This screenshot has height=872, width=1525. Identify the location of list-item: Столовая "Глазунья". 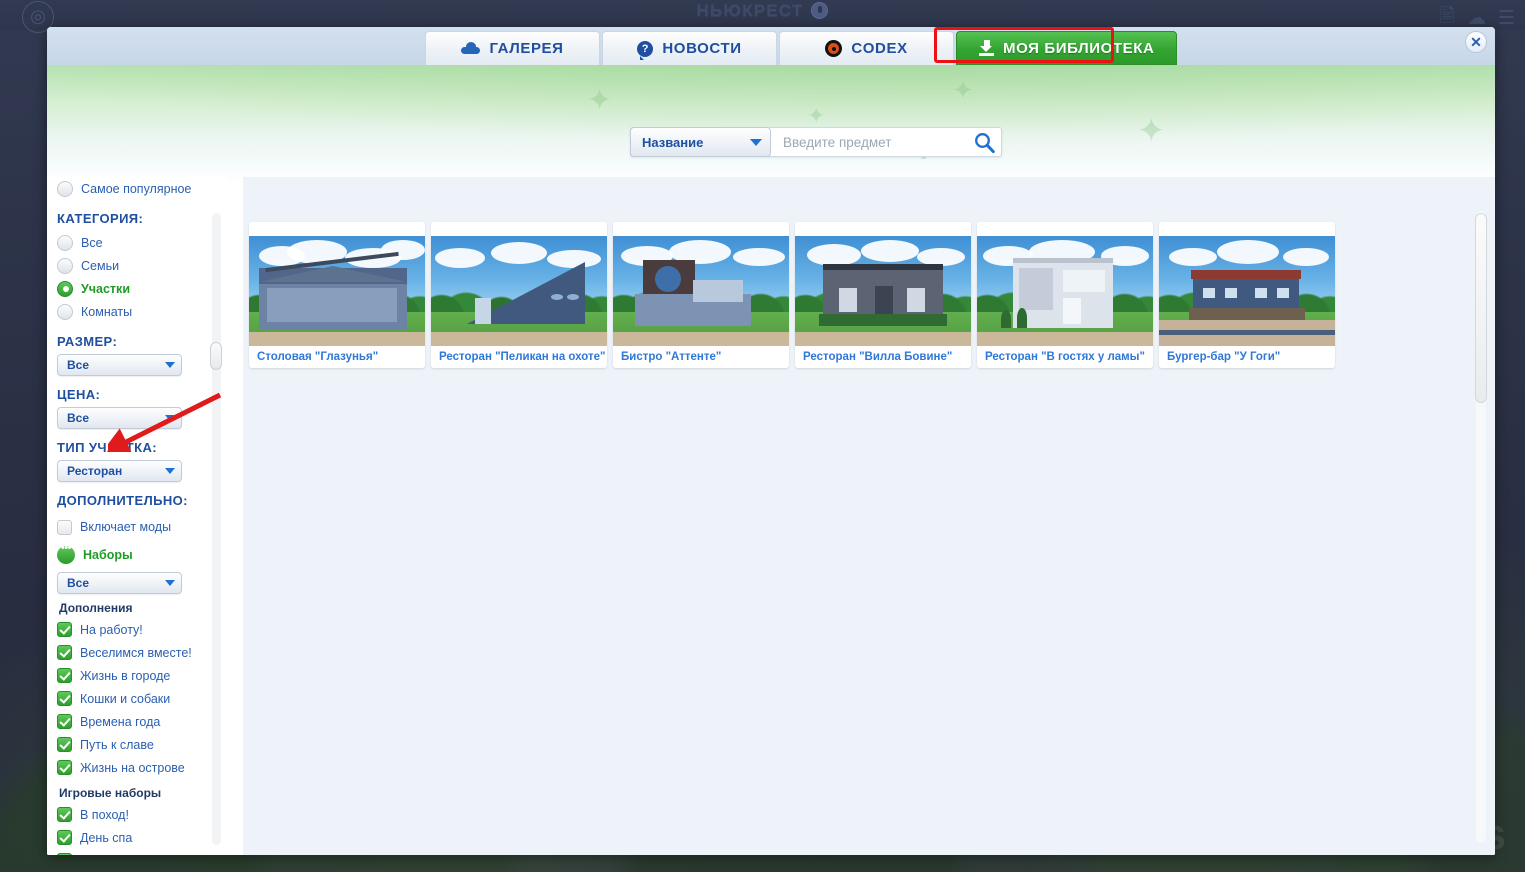
(337, 295).